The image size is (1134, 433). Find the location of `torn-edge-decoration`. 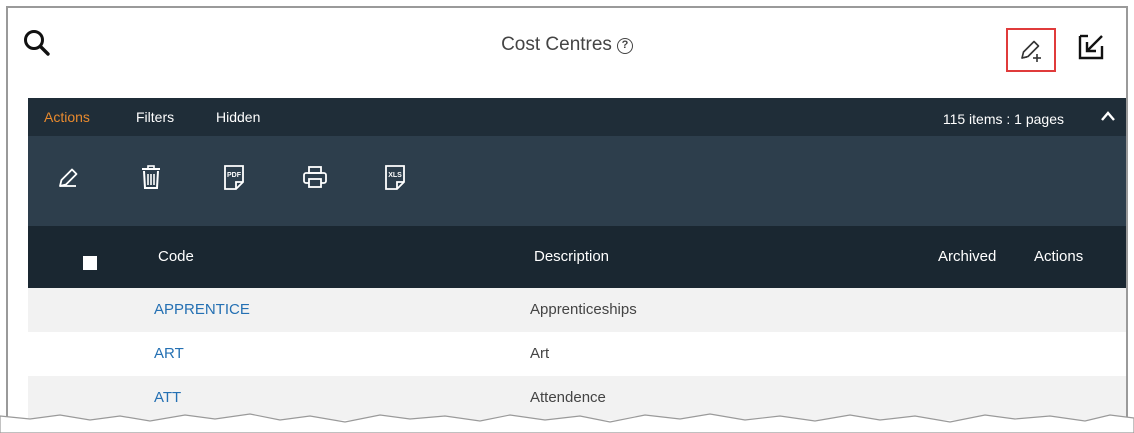

torn-edge-decoration is located at coordinates (567, 423).